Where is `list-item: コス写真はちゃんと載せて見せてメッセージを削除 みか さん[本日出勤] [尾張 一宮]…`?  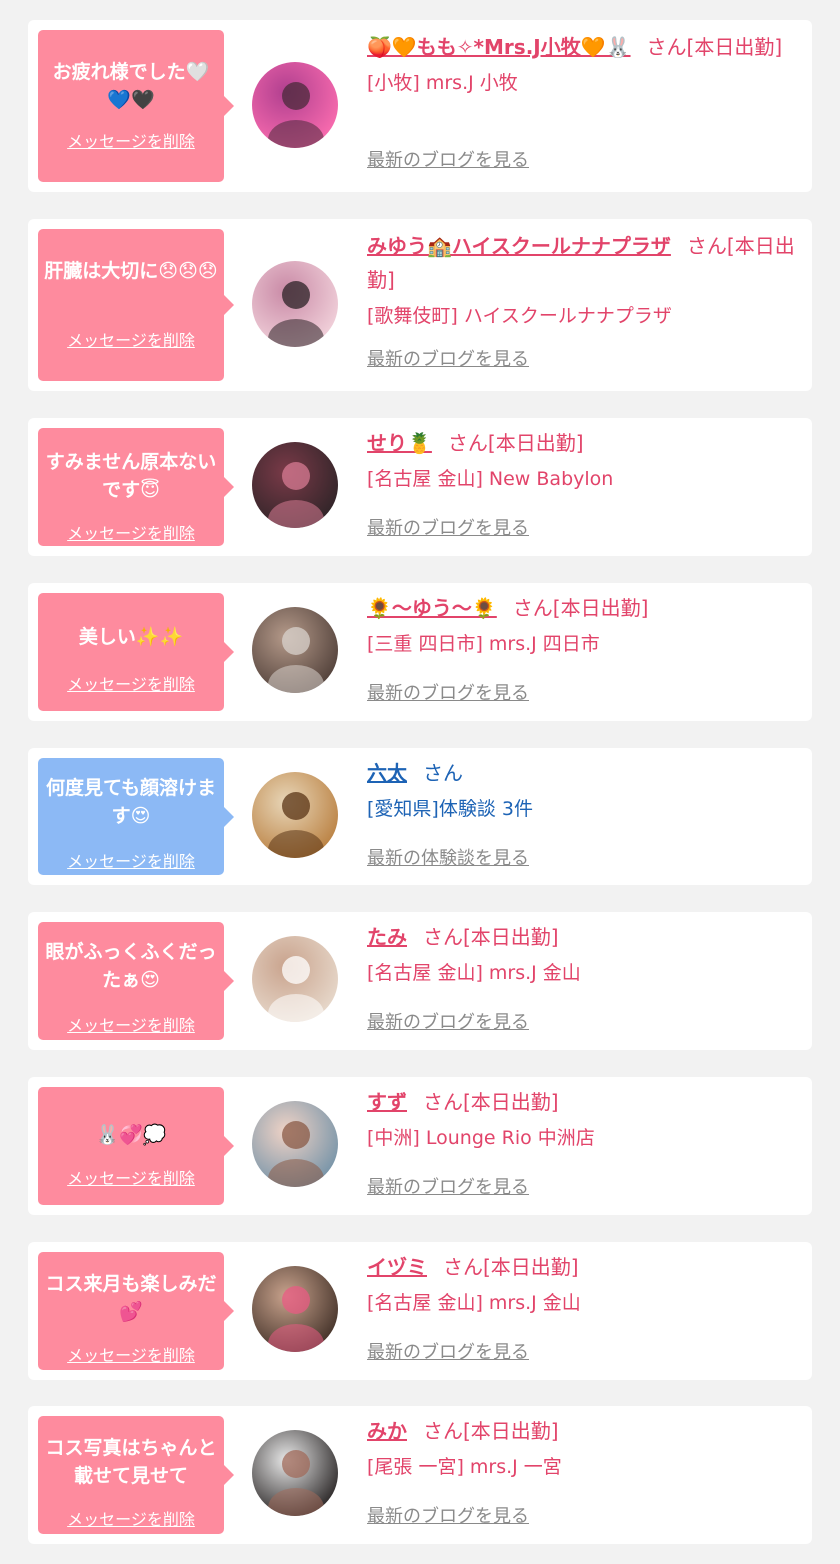 list-item: コス写真はちゃんと載せて見せてメッセージを削除 みか さん[本日出勤] [尾張 一宮]… is located at coordinates (420, 1475).